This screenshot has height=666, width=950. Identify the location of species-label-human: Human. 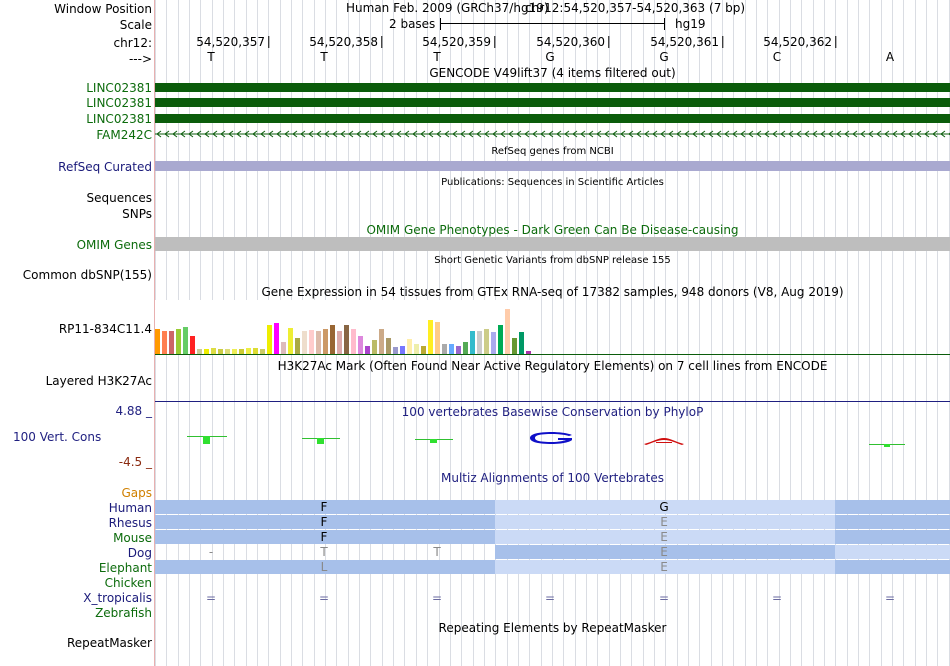
(130, 508).